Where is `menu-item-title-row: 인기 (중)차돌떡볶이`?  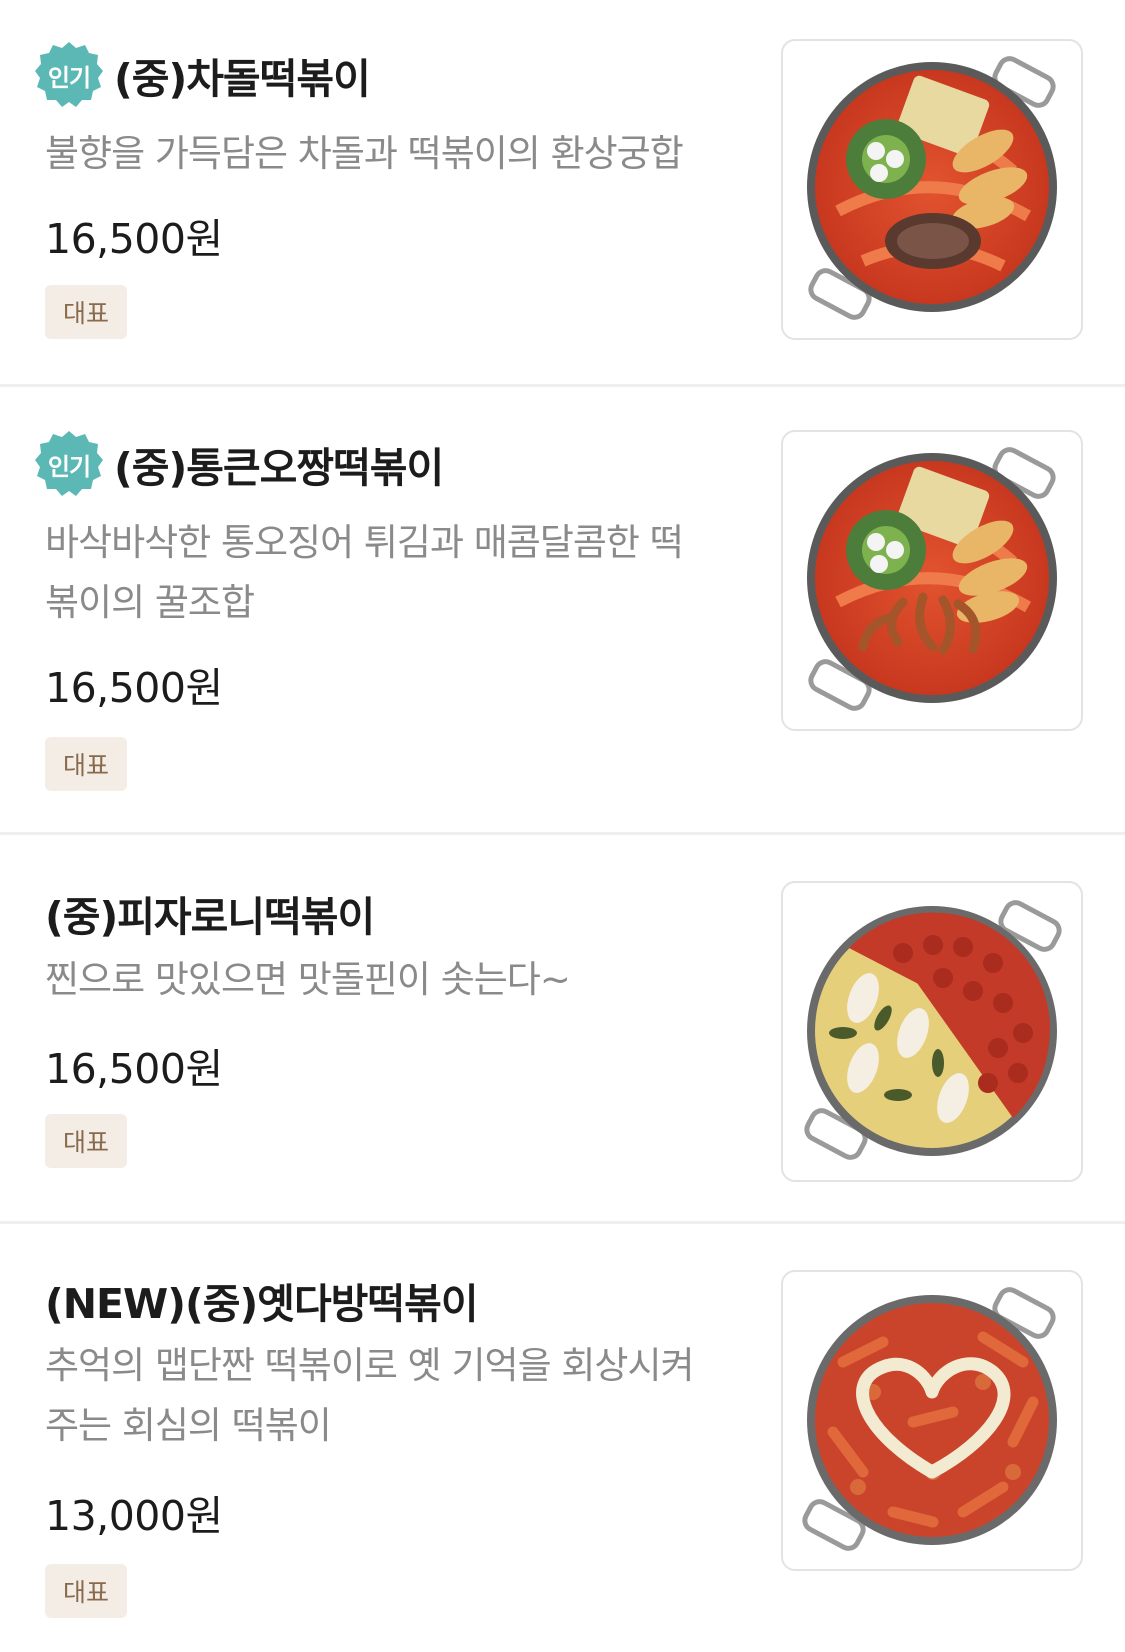 menu-item-title-row: 인기 (중)차돌떡볶이 is located at coordinates (202, 75).